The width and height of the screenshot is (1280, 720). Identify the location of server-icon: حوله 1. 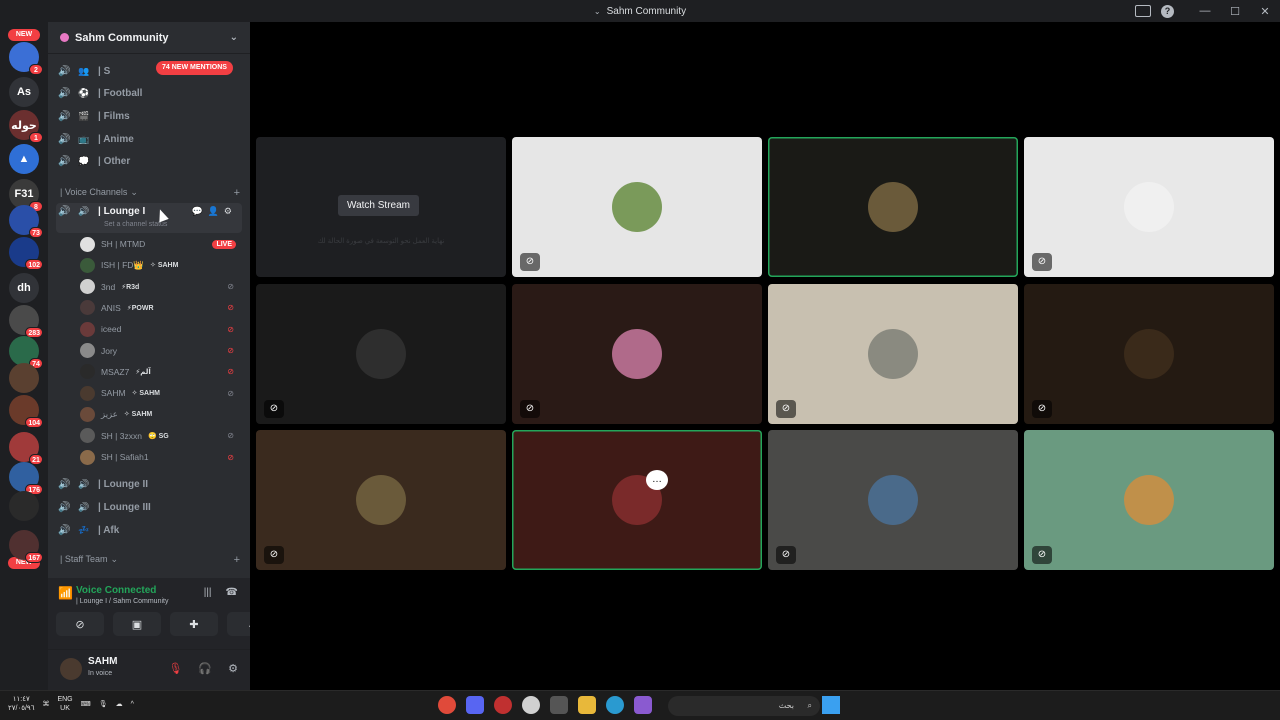
(26, 126).